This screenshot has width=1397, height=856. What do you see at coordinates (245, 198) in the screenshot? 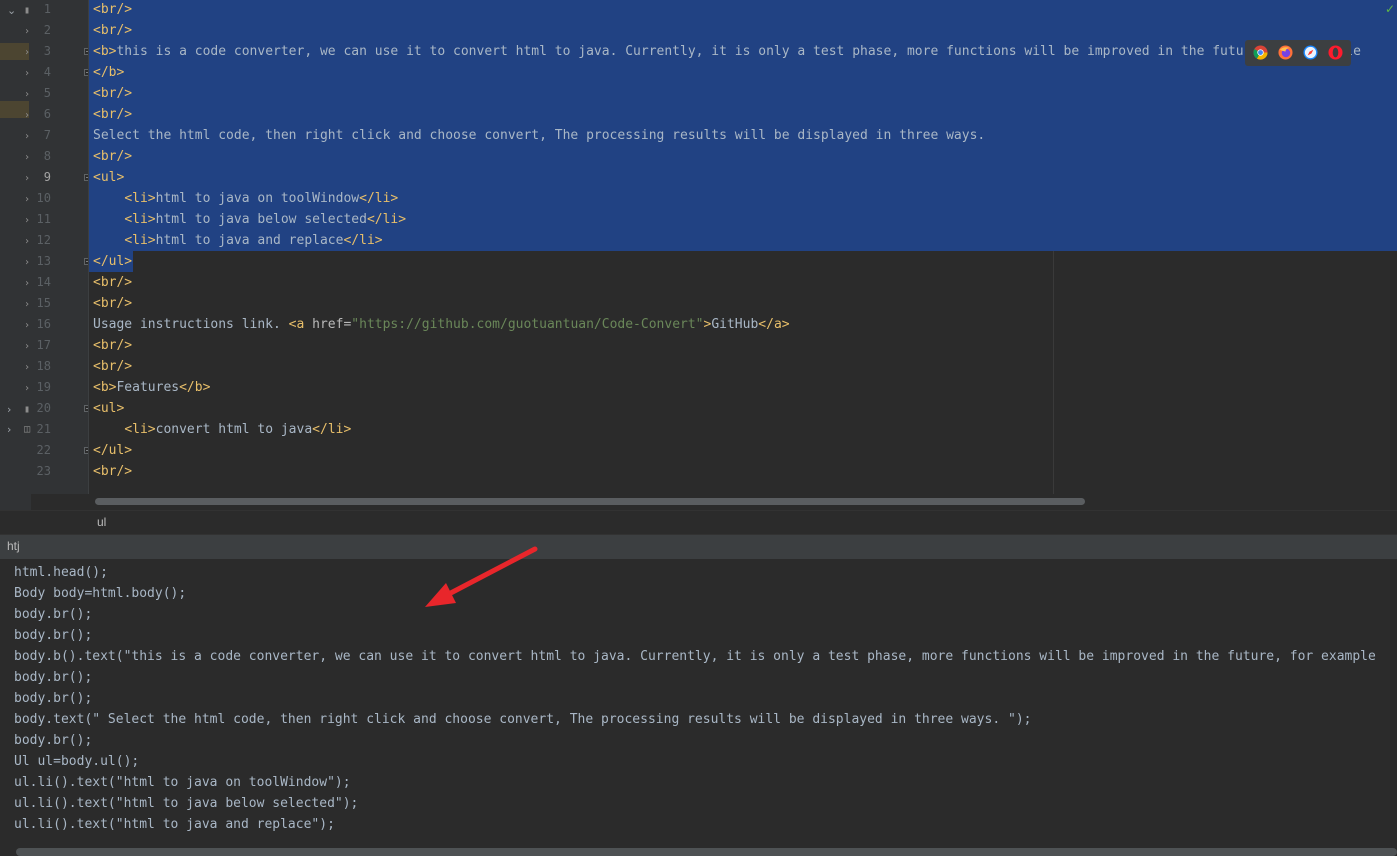
I see `code-line: <li>html to java on toolWindow</li>` at bounding box center [245, 198].